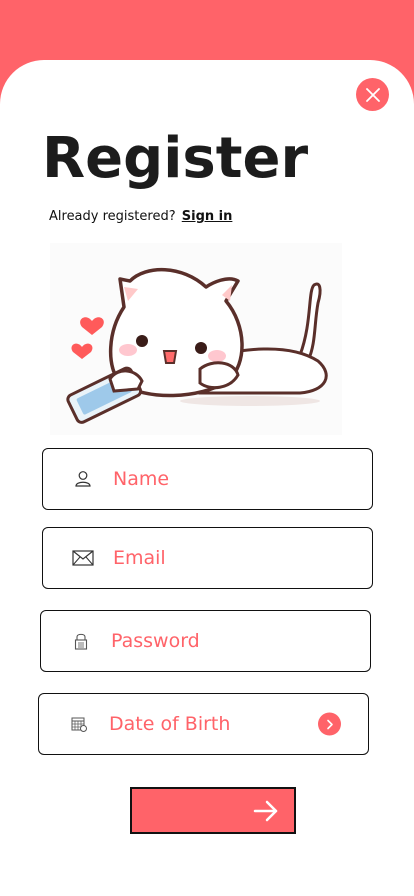  I want to click on password-field: Password, so click(205, 641).